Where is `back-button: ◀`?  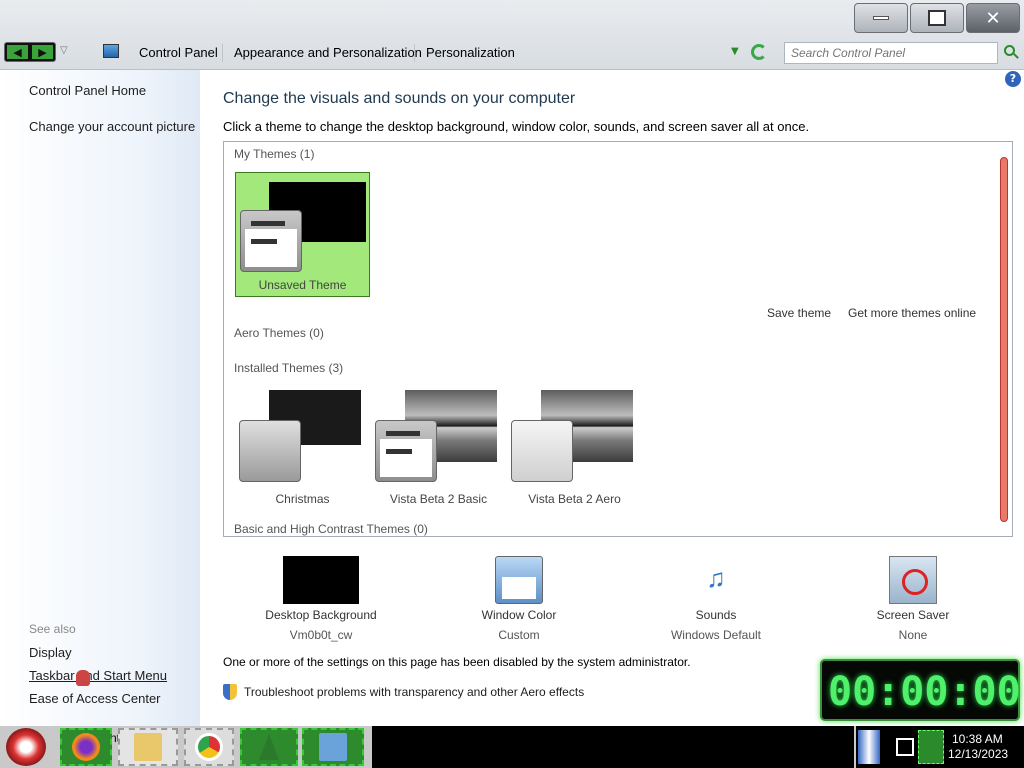
back-button: ◀ is located at coordinates (17, 52).